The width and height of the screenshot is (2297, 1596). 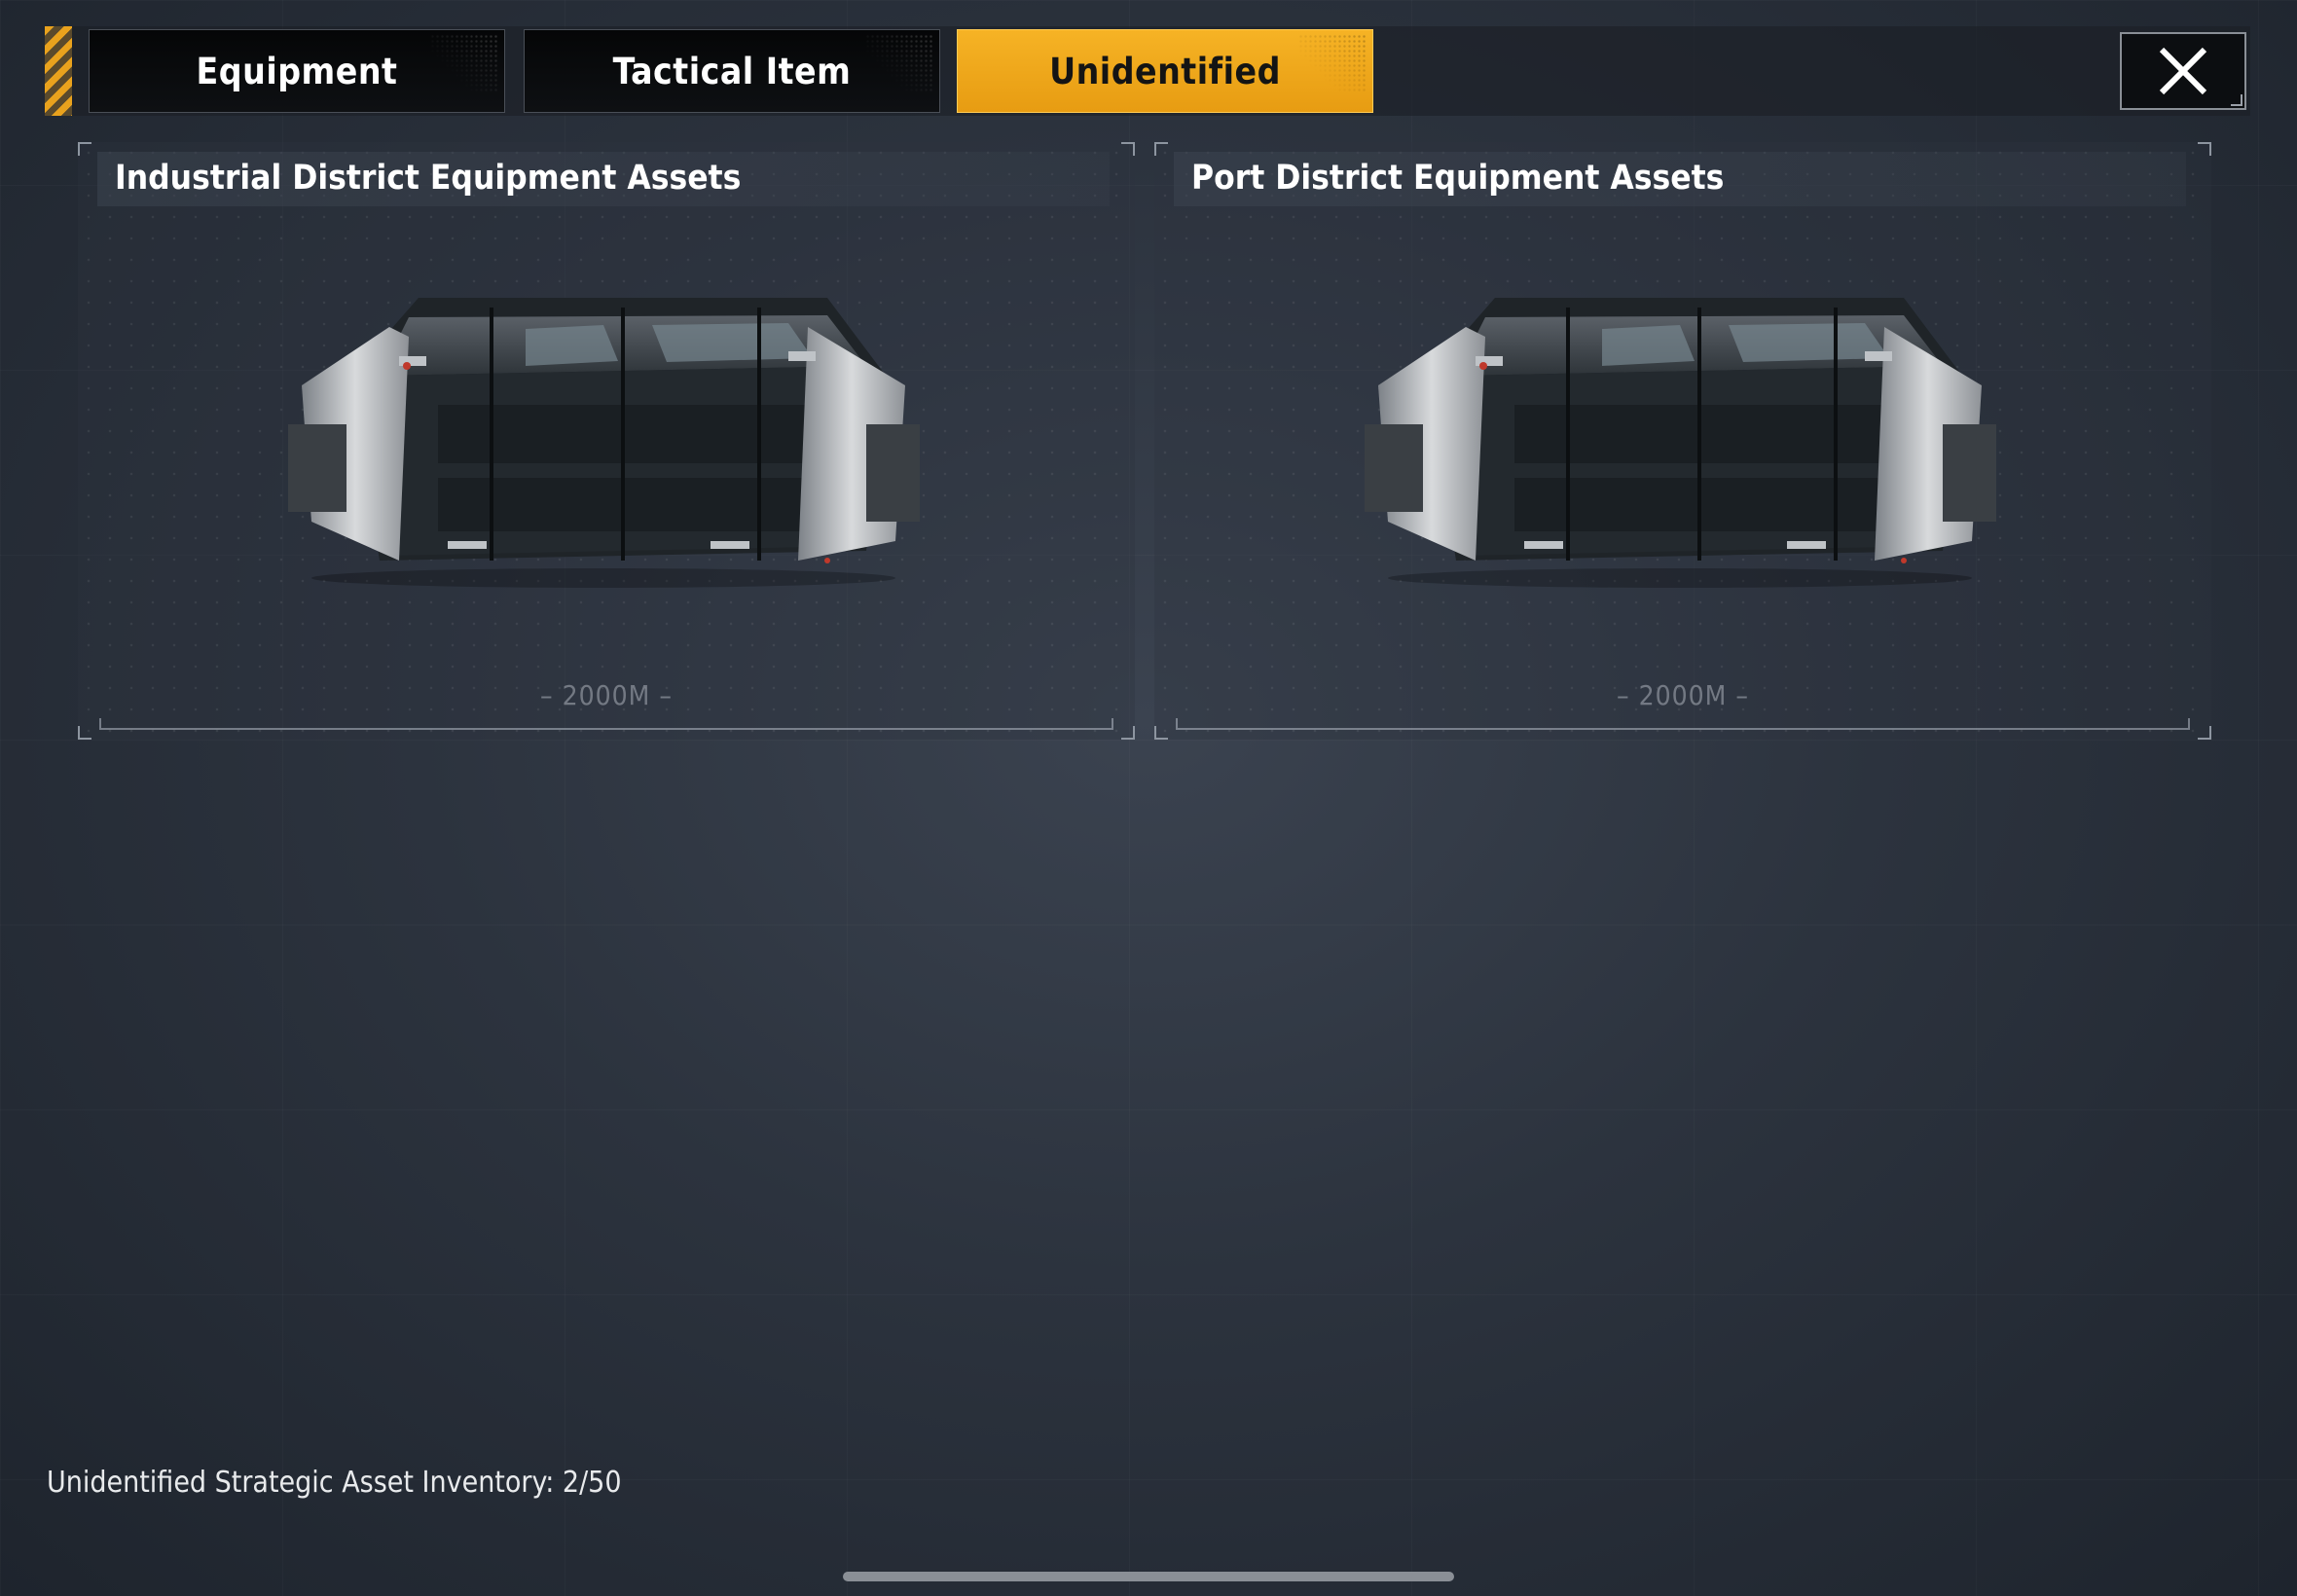 I want to click on close-icon, so click(x=2183, y=71).